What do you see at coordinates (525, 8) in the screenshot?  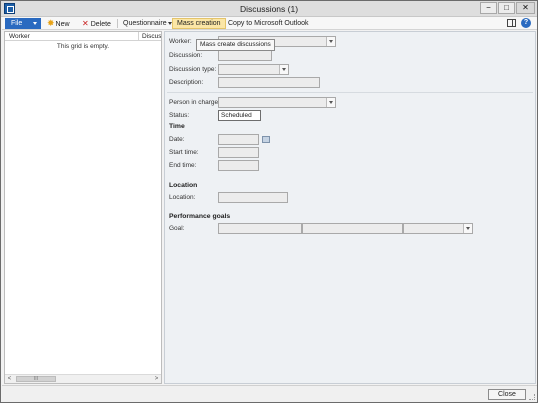 I see `close-window-button: ✕` at bounding box center [525, 8].